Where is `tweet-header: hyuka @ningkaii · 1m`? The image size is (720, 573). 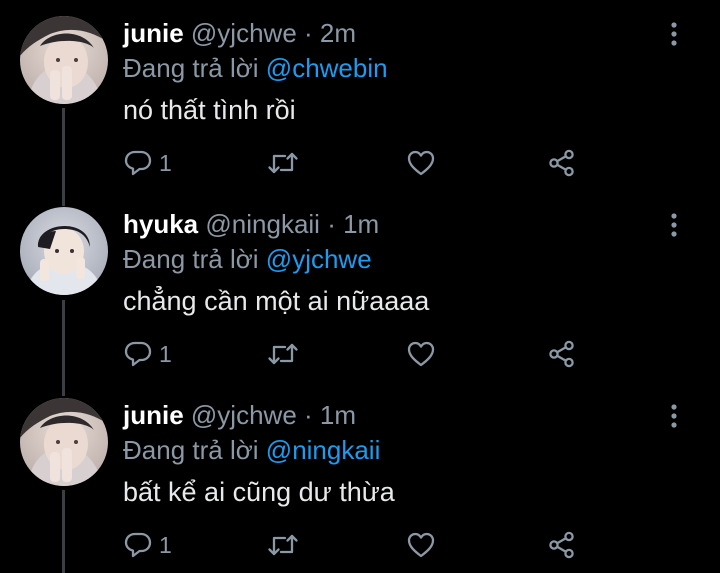 tweet-header: hyuka @ningkaii · 1m is located at coordinates (251, 224).